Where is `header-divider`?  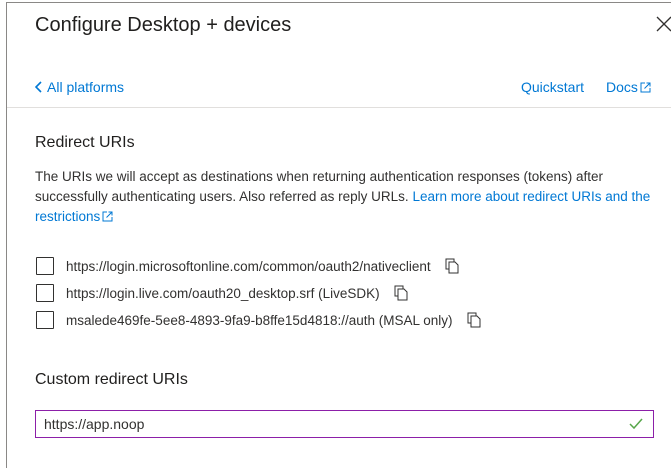
header-divider is located at coordinates (339, 107).